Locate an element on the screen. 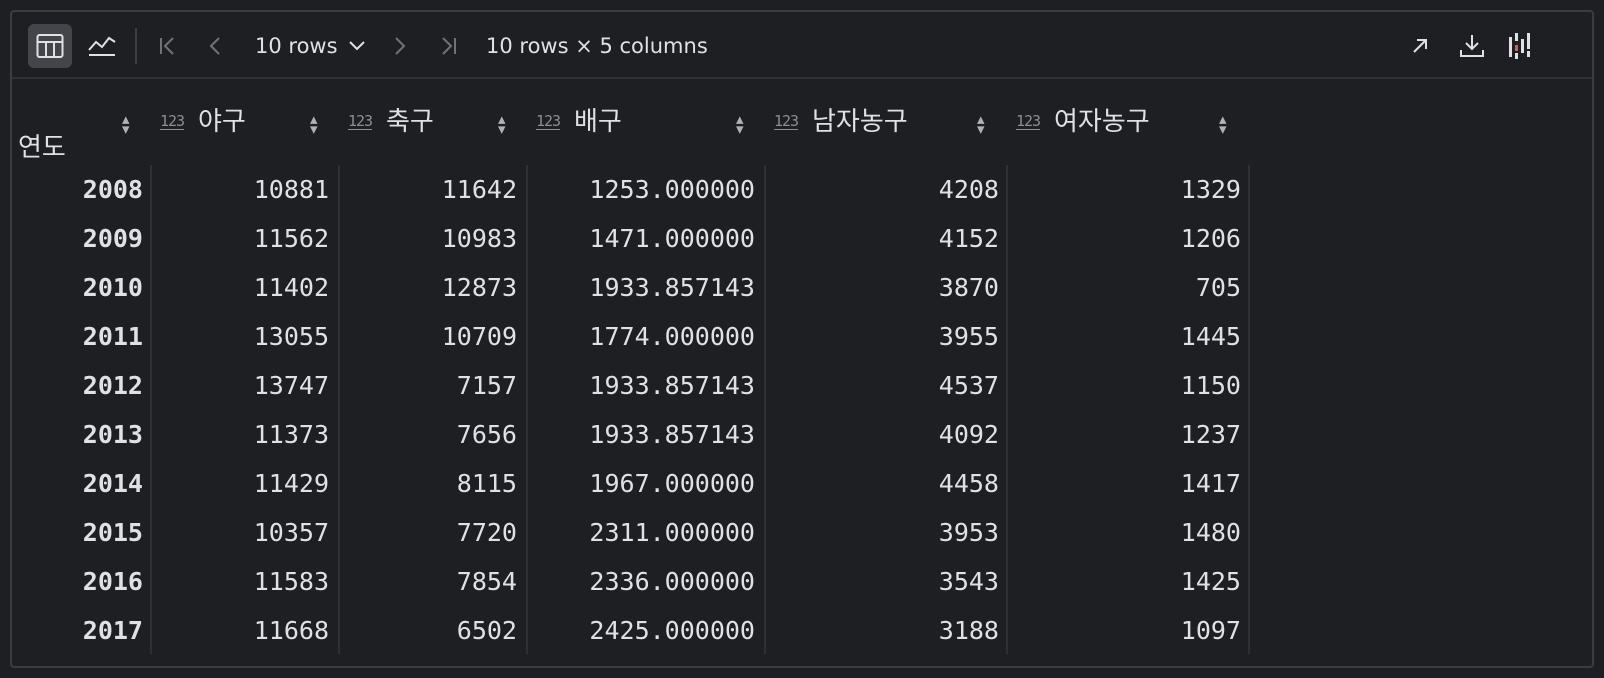  last-page-icon is located at coordinates (449, 46).